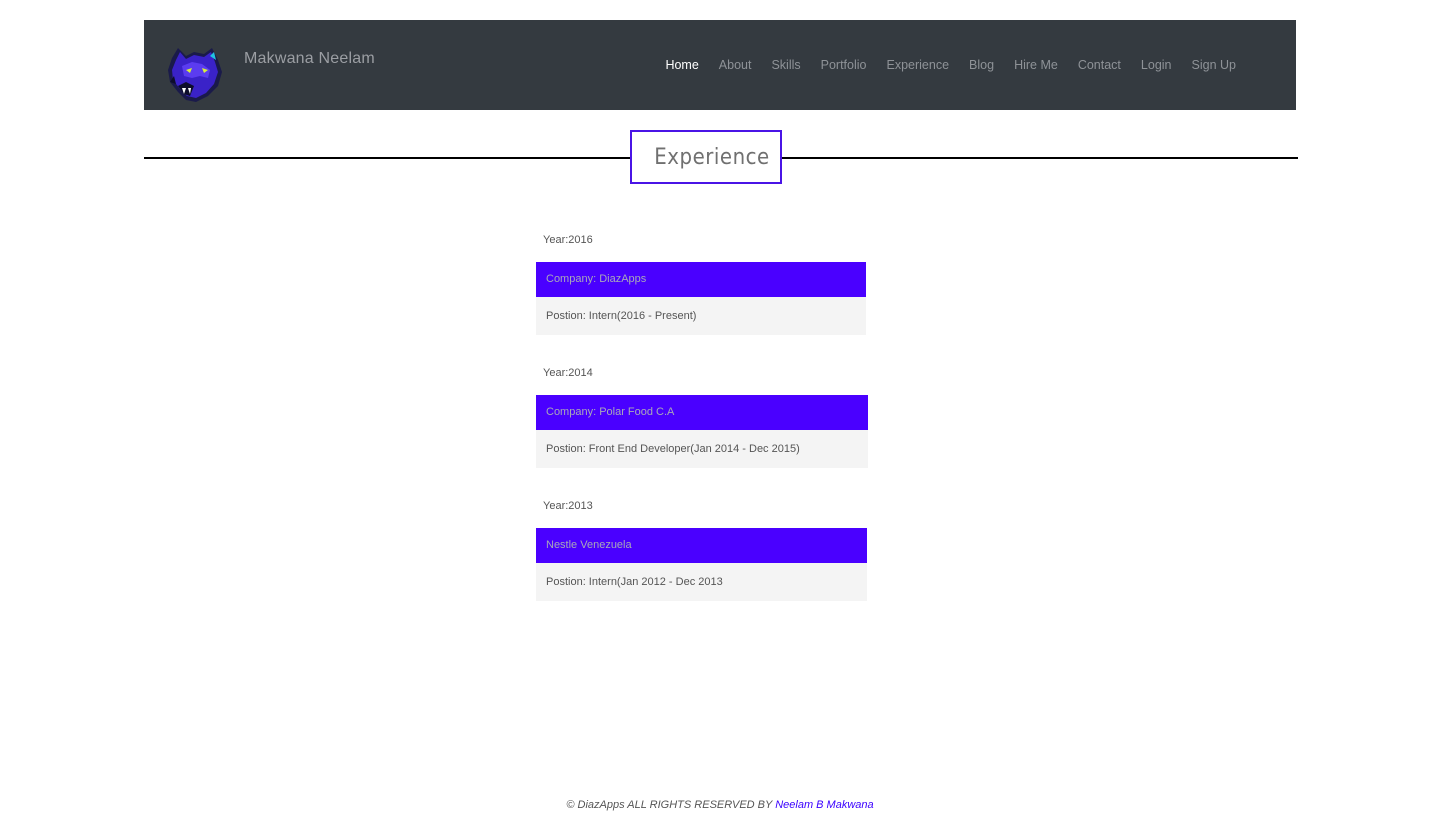 This screenshot has width=1440, height=821. Describe the element at coordinates (1099, 65) in the screenshot. I see `nav-item-contact: Contact` at that location.